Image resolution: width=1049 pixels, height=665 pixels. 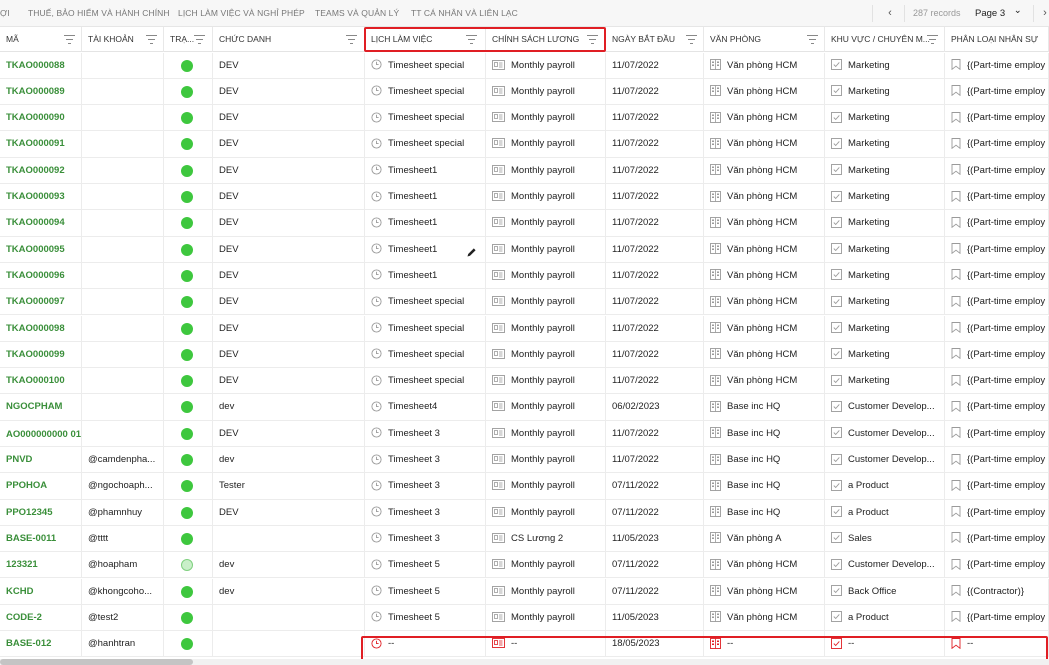 I want to click on start-cell: 07/11/2022, so click(x=655, y=512).